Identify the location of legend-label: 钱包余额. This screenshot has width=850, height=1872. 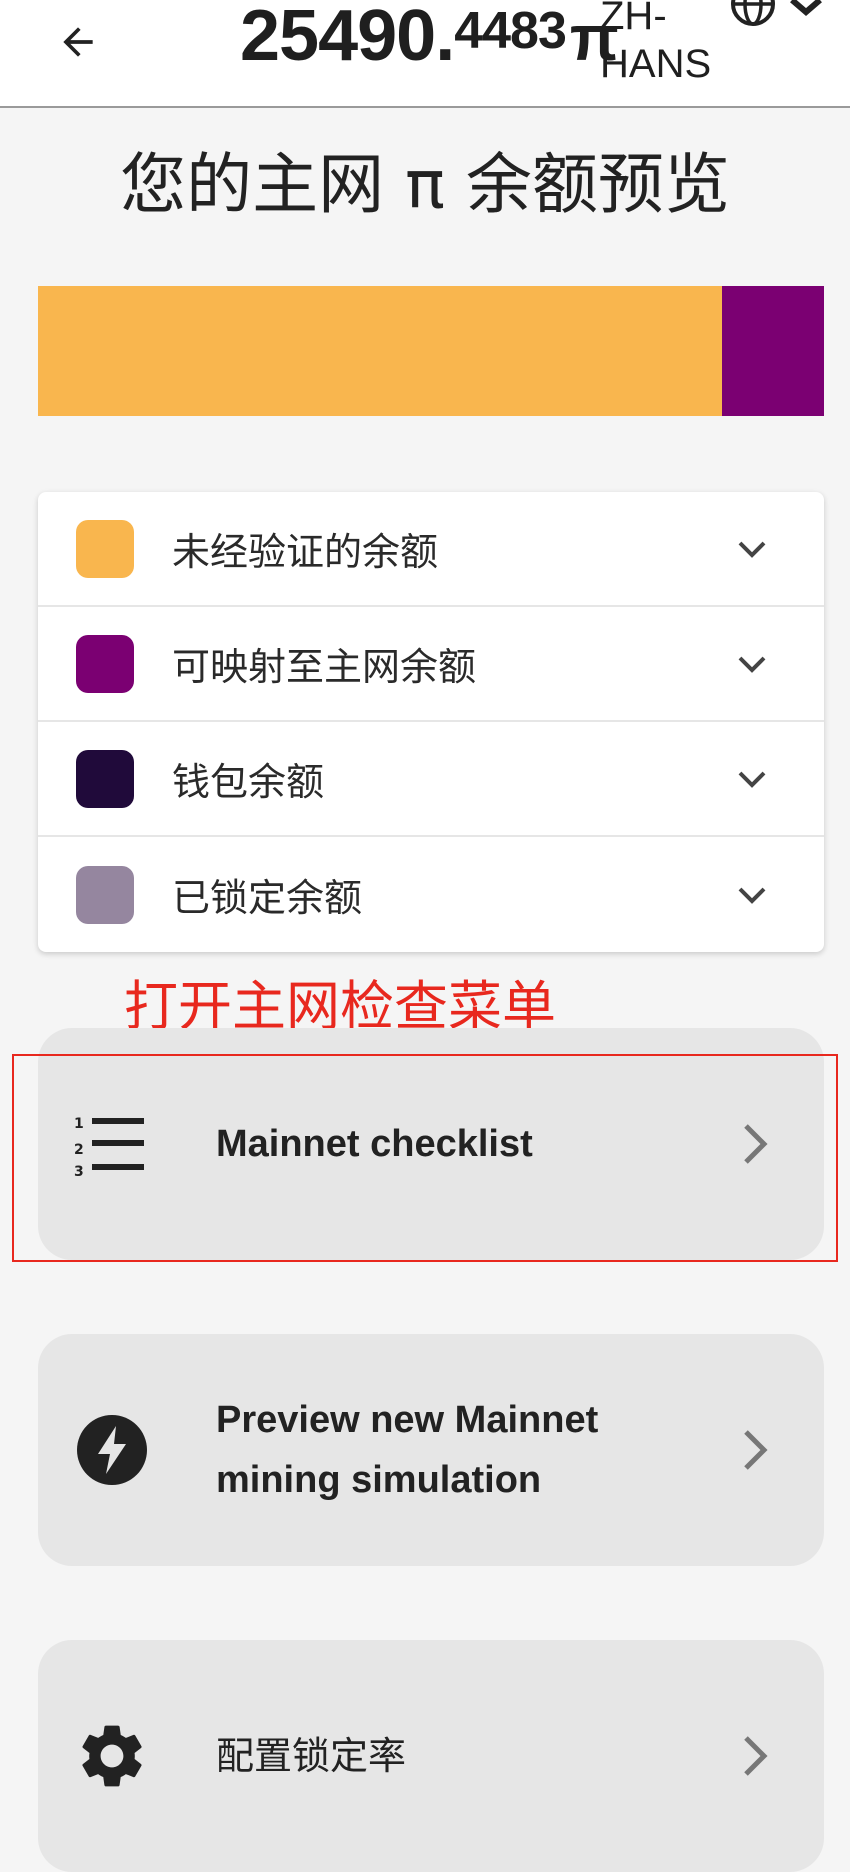
(248, 782).